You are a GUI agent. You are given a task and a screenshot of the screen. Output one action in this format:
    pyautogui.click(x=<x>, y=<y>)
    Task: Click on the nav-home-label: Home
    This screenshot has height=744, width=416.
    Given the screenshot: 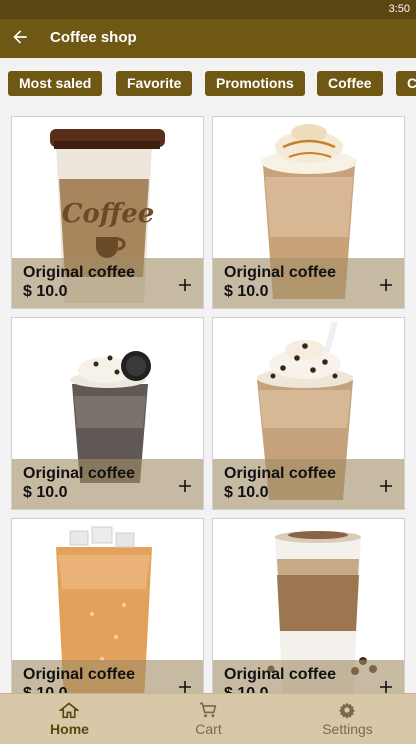 What is the action you would take?
    pyautogui.click(x=69, y=729)
    